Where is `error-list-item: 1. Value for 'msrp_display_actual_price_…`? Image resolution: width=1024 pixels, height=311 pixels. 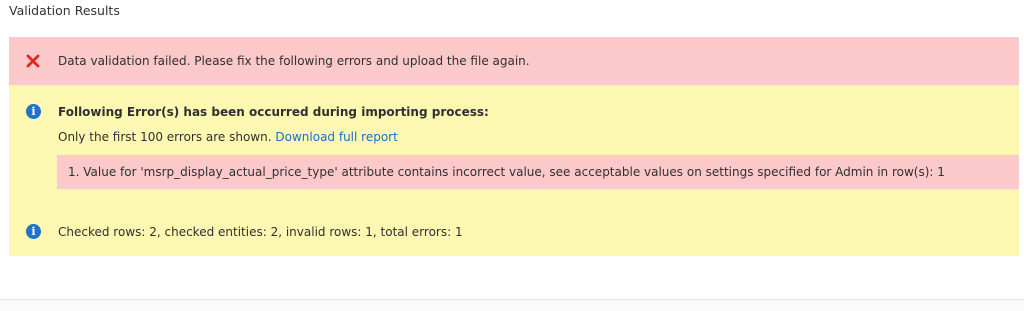
error-list-item: 1. Value for 'msrp_display_actual_price_… is located at coordinates (538, 172).